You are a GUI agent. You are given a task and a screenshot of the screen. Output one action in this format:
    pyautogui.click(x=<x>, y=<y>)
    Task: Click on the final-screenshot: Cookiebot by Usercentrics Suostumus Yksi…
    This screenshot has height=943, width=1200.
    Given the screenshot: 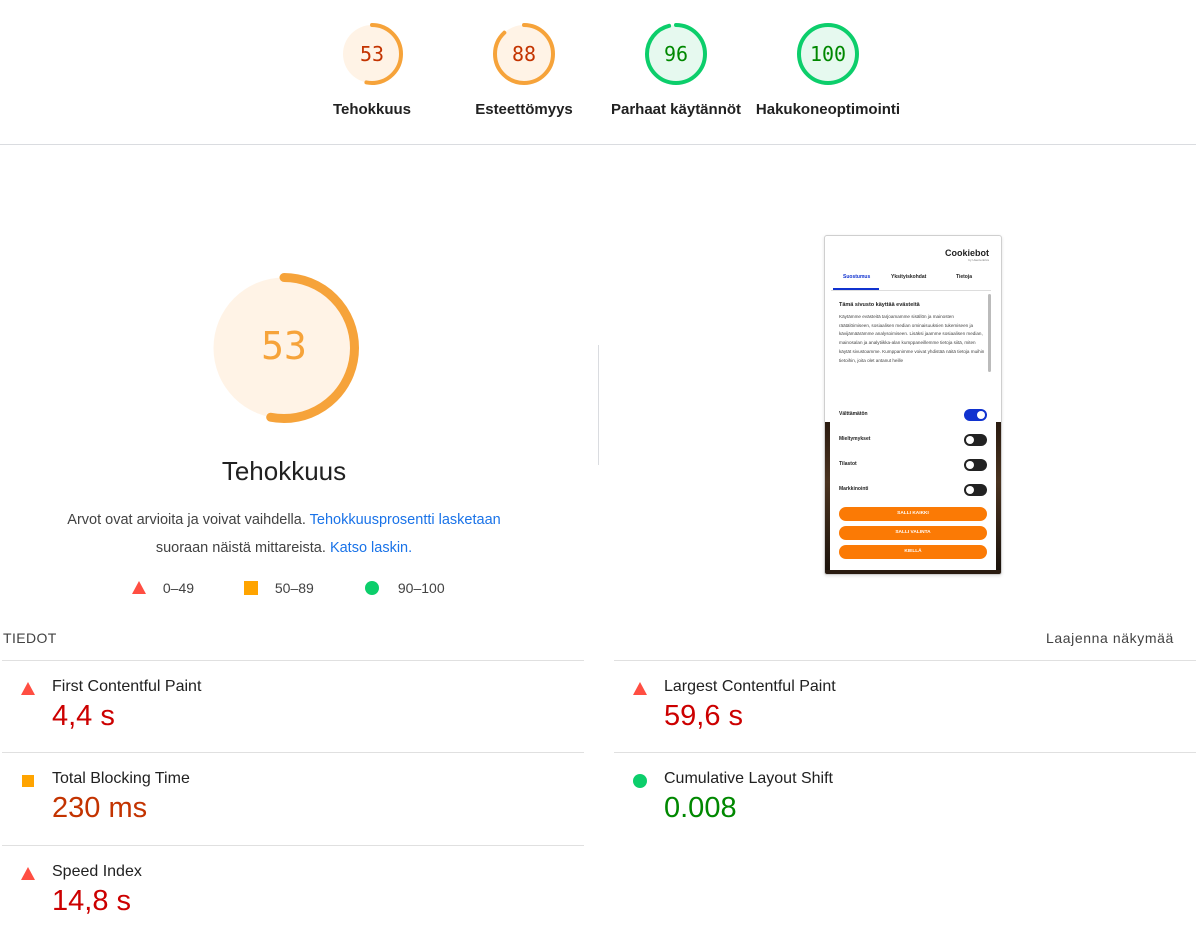 What is the action you would take?
    pyautogui.click(x=913, y=405)
    